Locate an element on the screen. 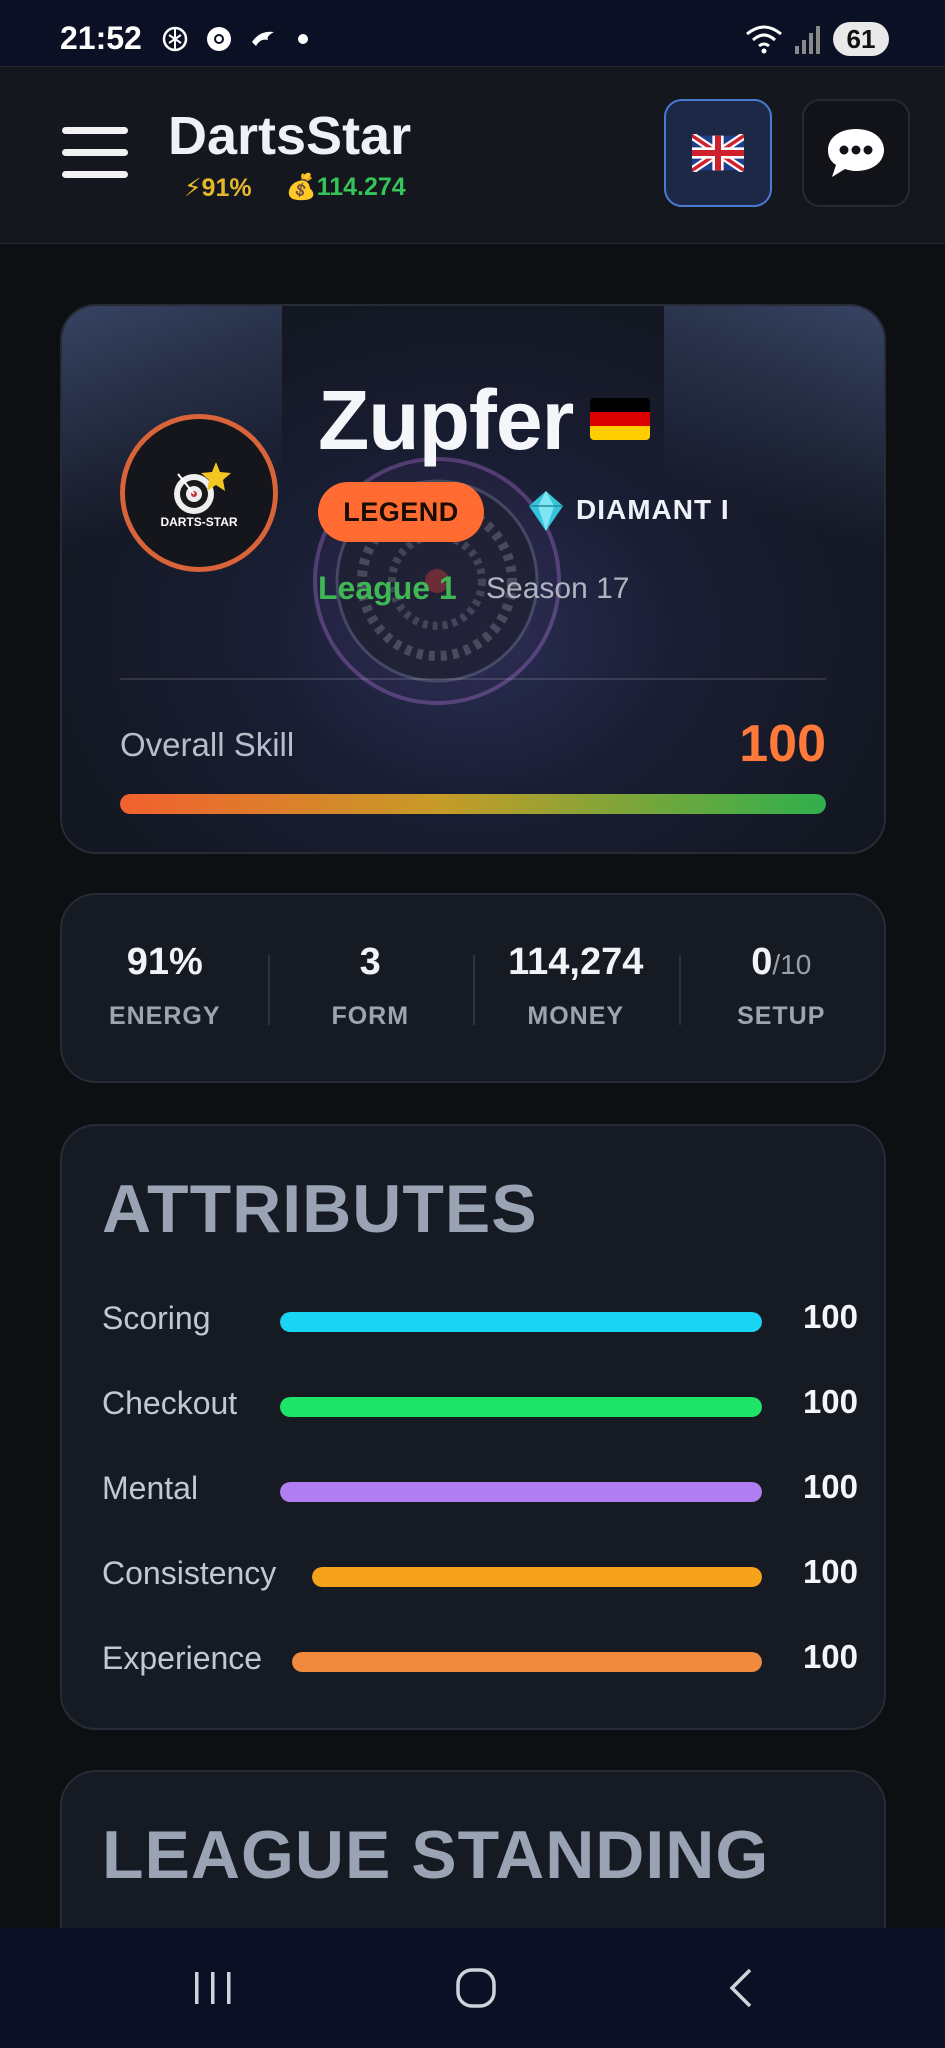 The image size is (945, 2048). status-right-icons: 61 is located at coordinates (817, 39).